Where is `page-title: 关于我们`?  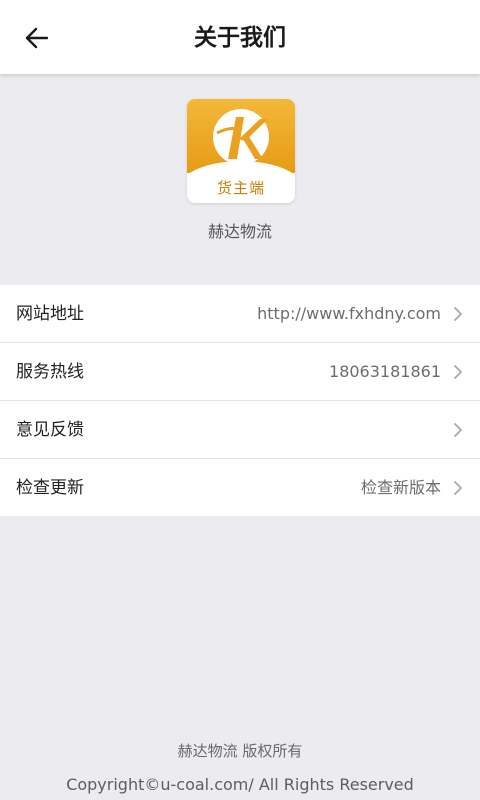 page-title: 关于我们 is located at coordinates (240, 38).